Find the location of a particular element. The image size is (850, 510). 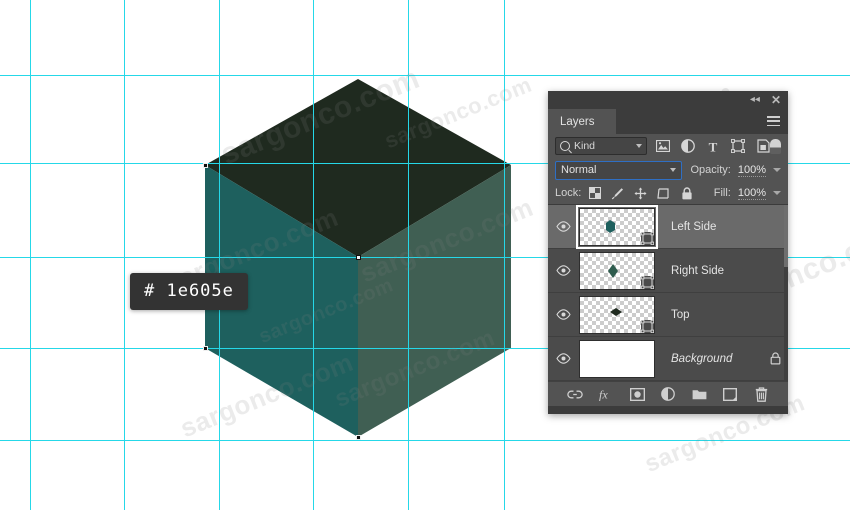

shape-layer-filter-icon is located at coordinates (738, 146).